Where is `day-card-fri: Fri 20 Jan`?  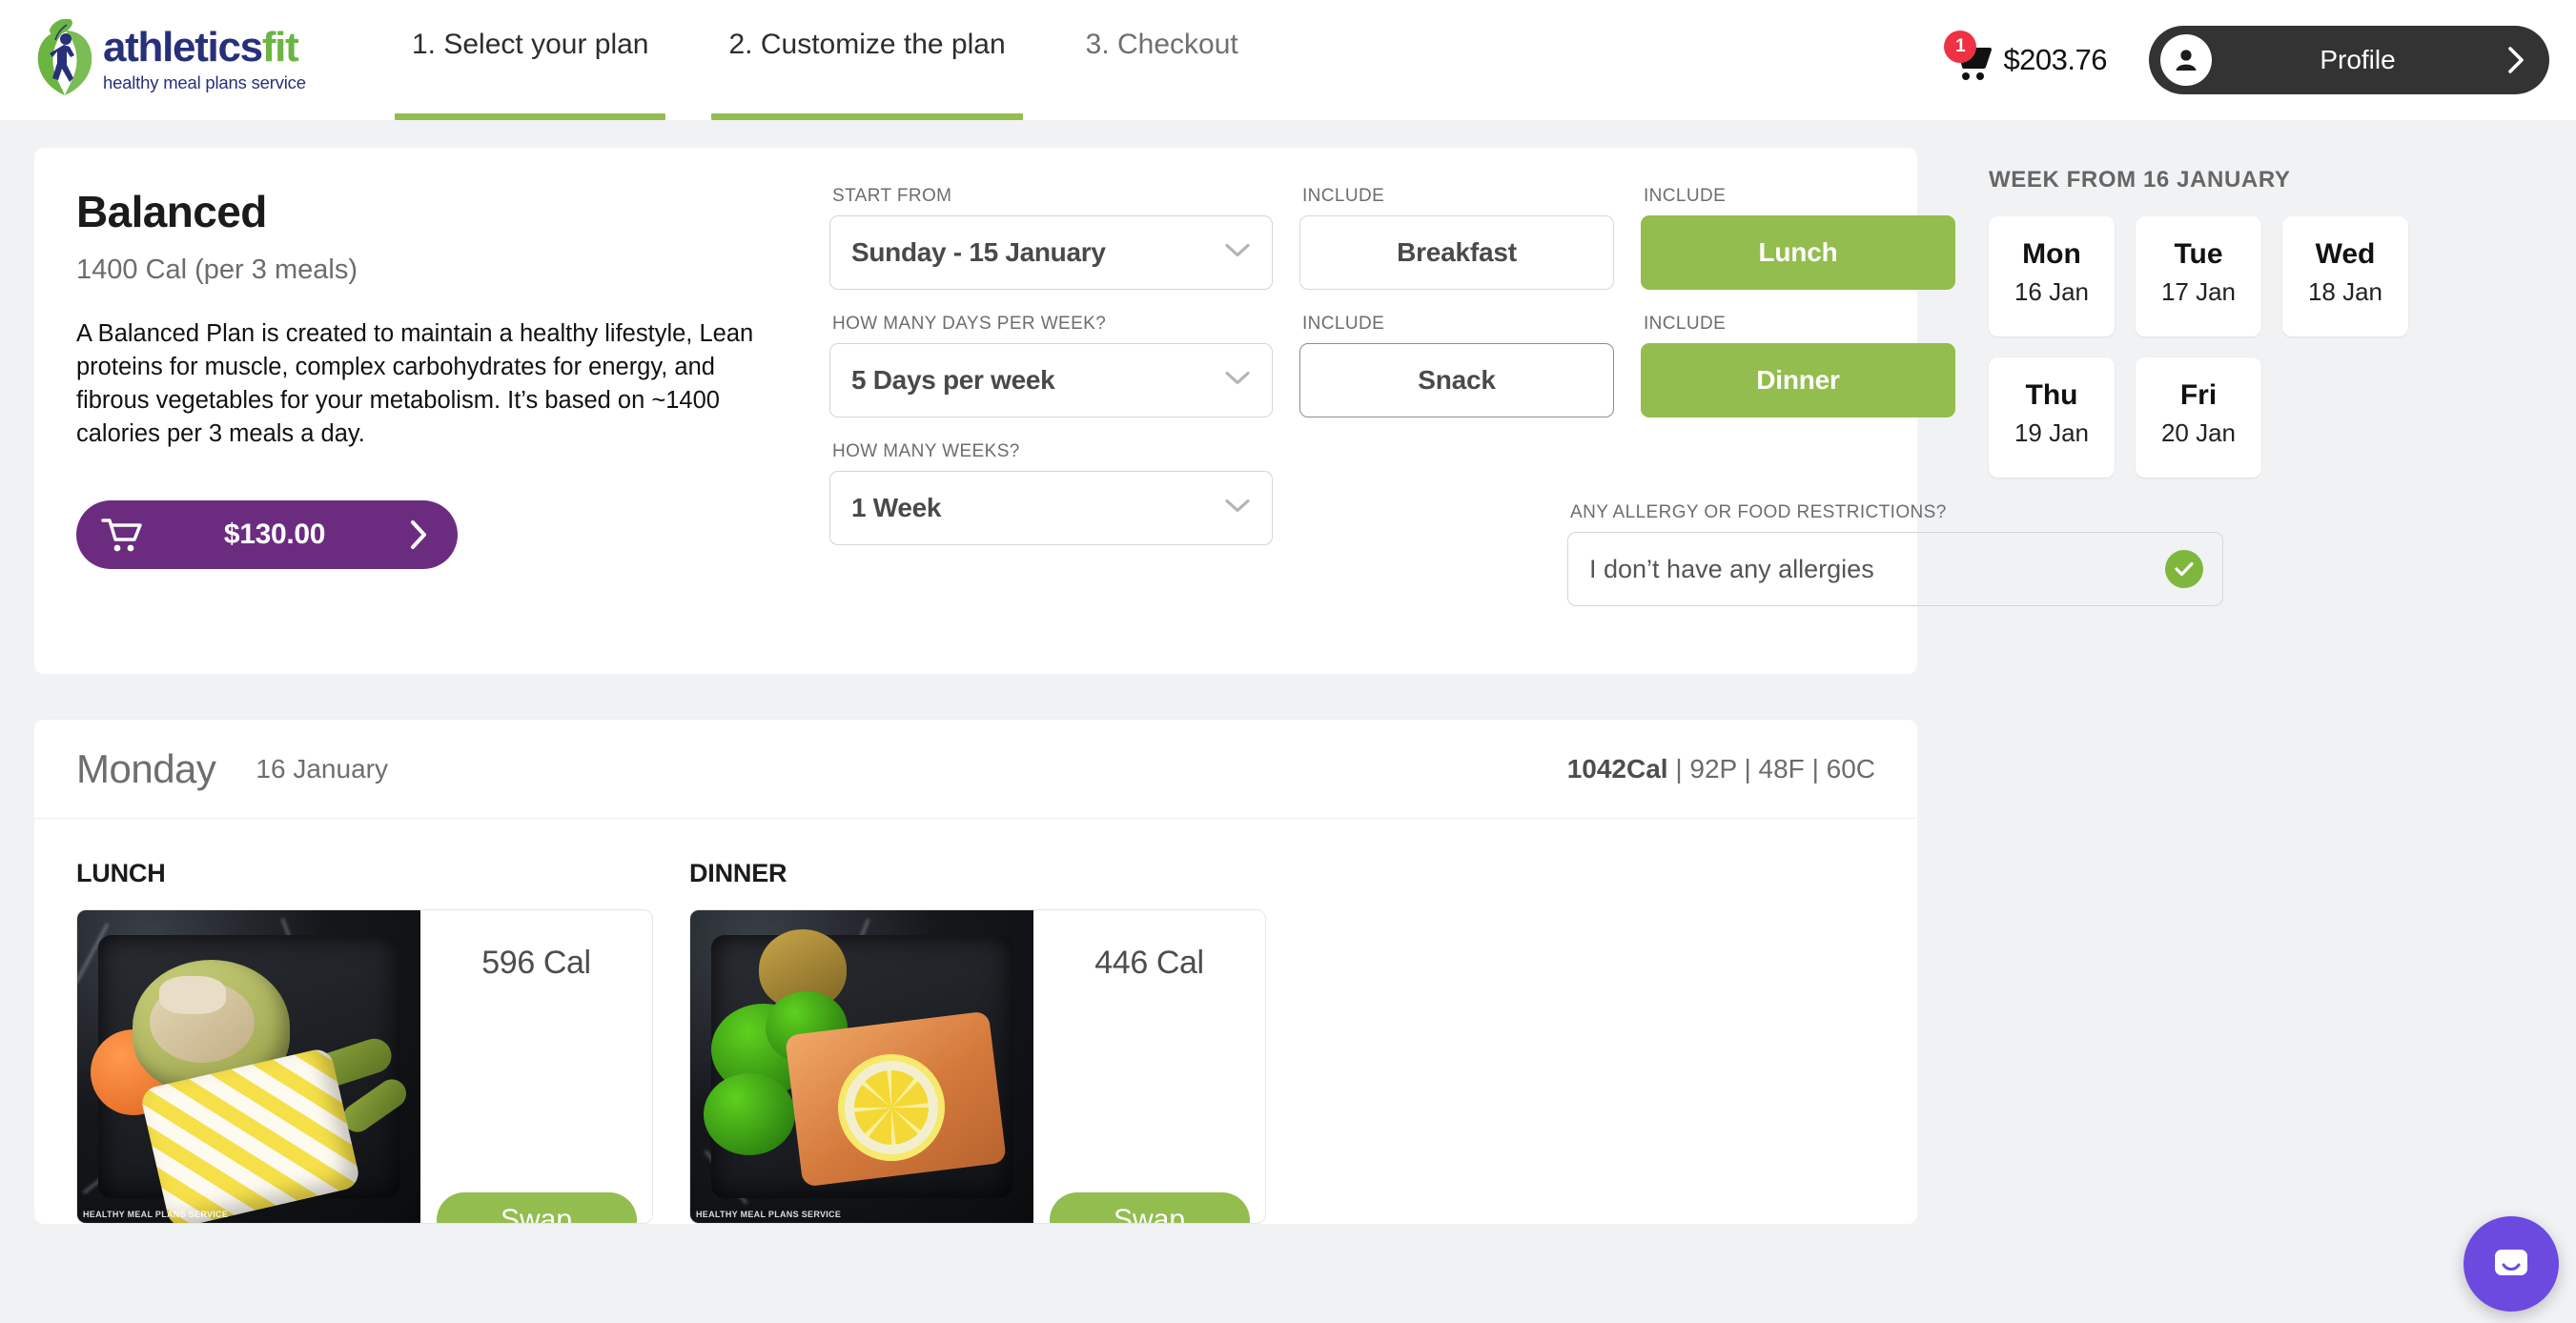
day-card-fri: Fri 20 Jan is located at coordinates (2199, 421).